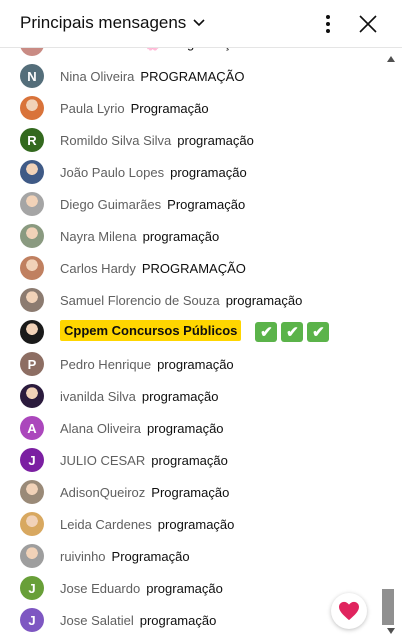  I want to click on chat-message-item: Samuel Florencio de Souza programação, so click(190, 300).